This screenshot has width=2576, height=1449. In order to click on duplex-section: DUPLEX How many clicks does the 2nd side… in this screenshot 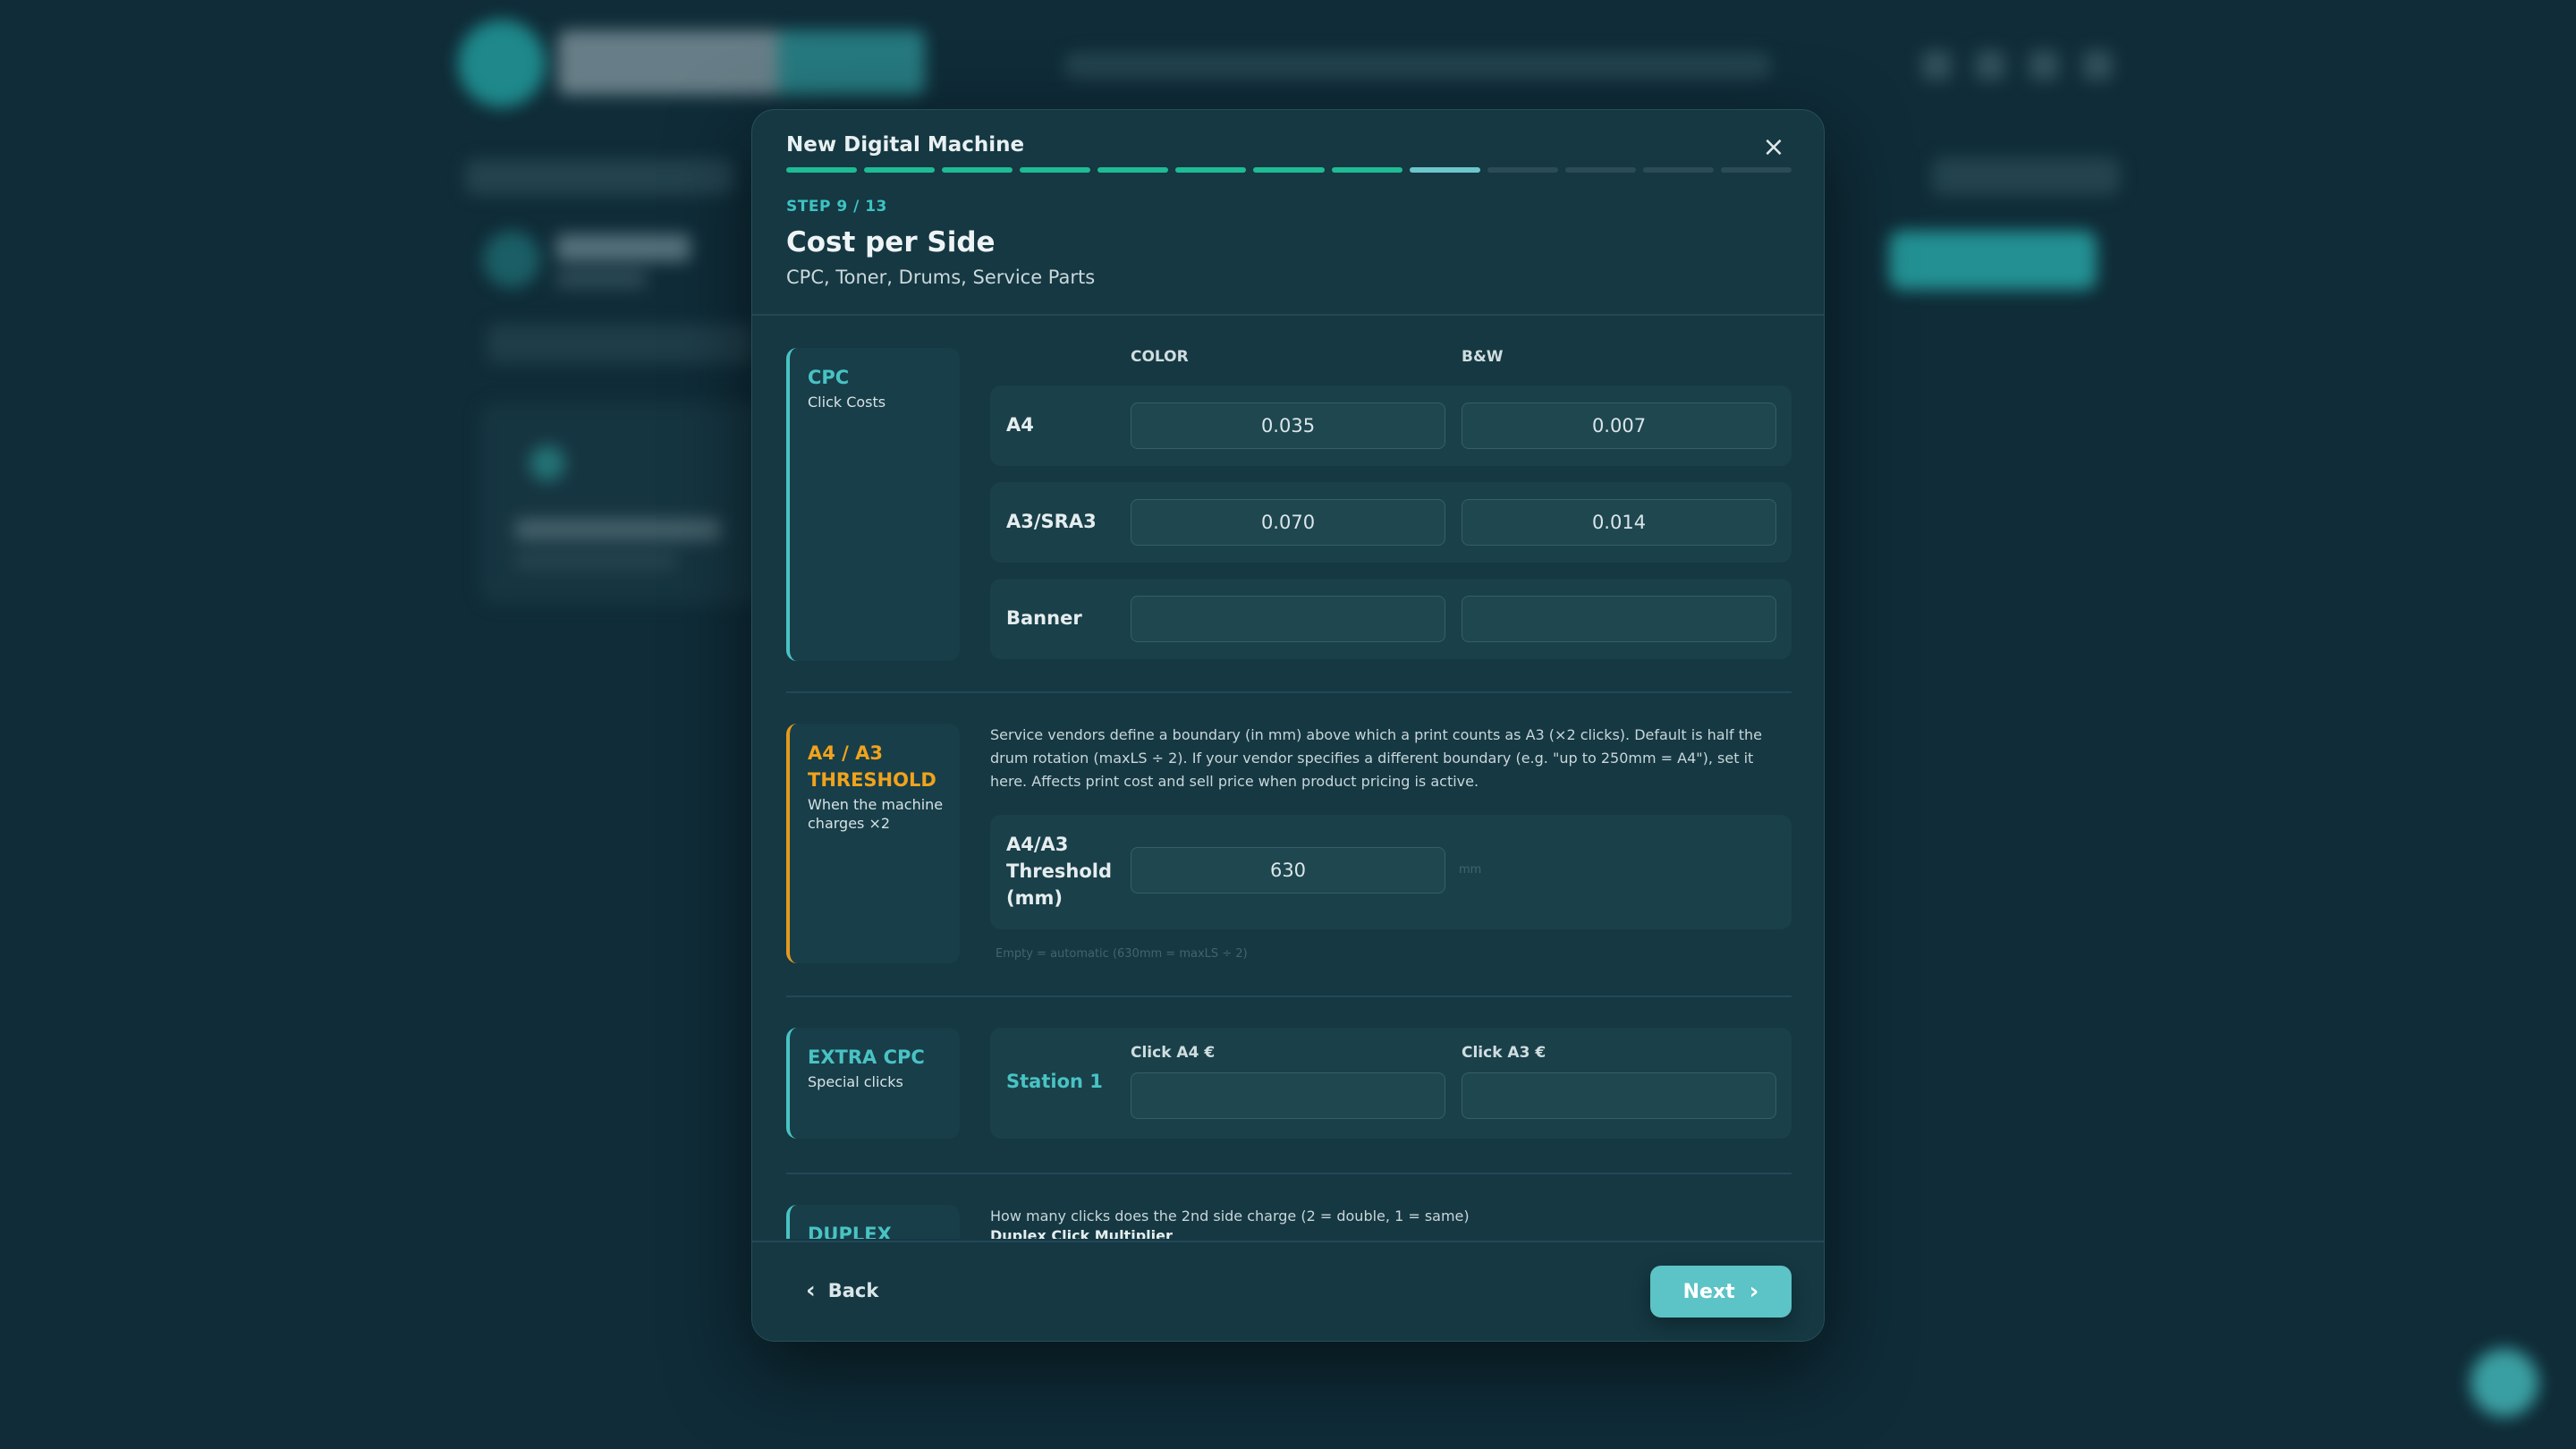, I will do `click(1289, 1222)`.